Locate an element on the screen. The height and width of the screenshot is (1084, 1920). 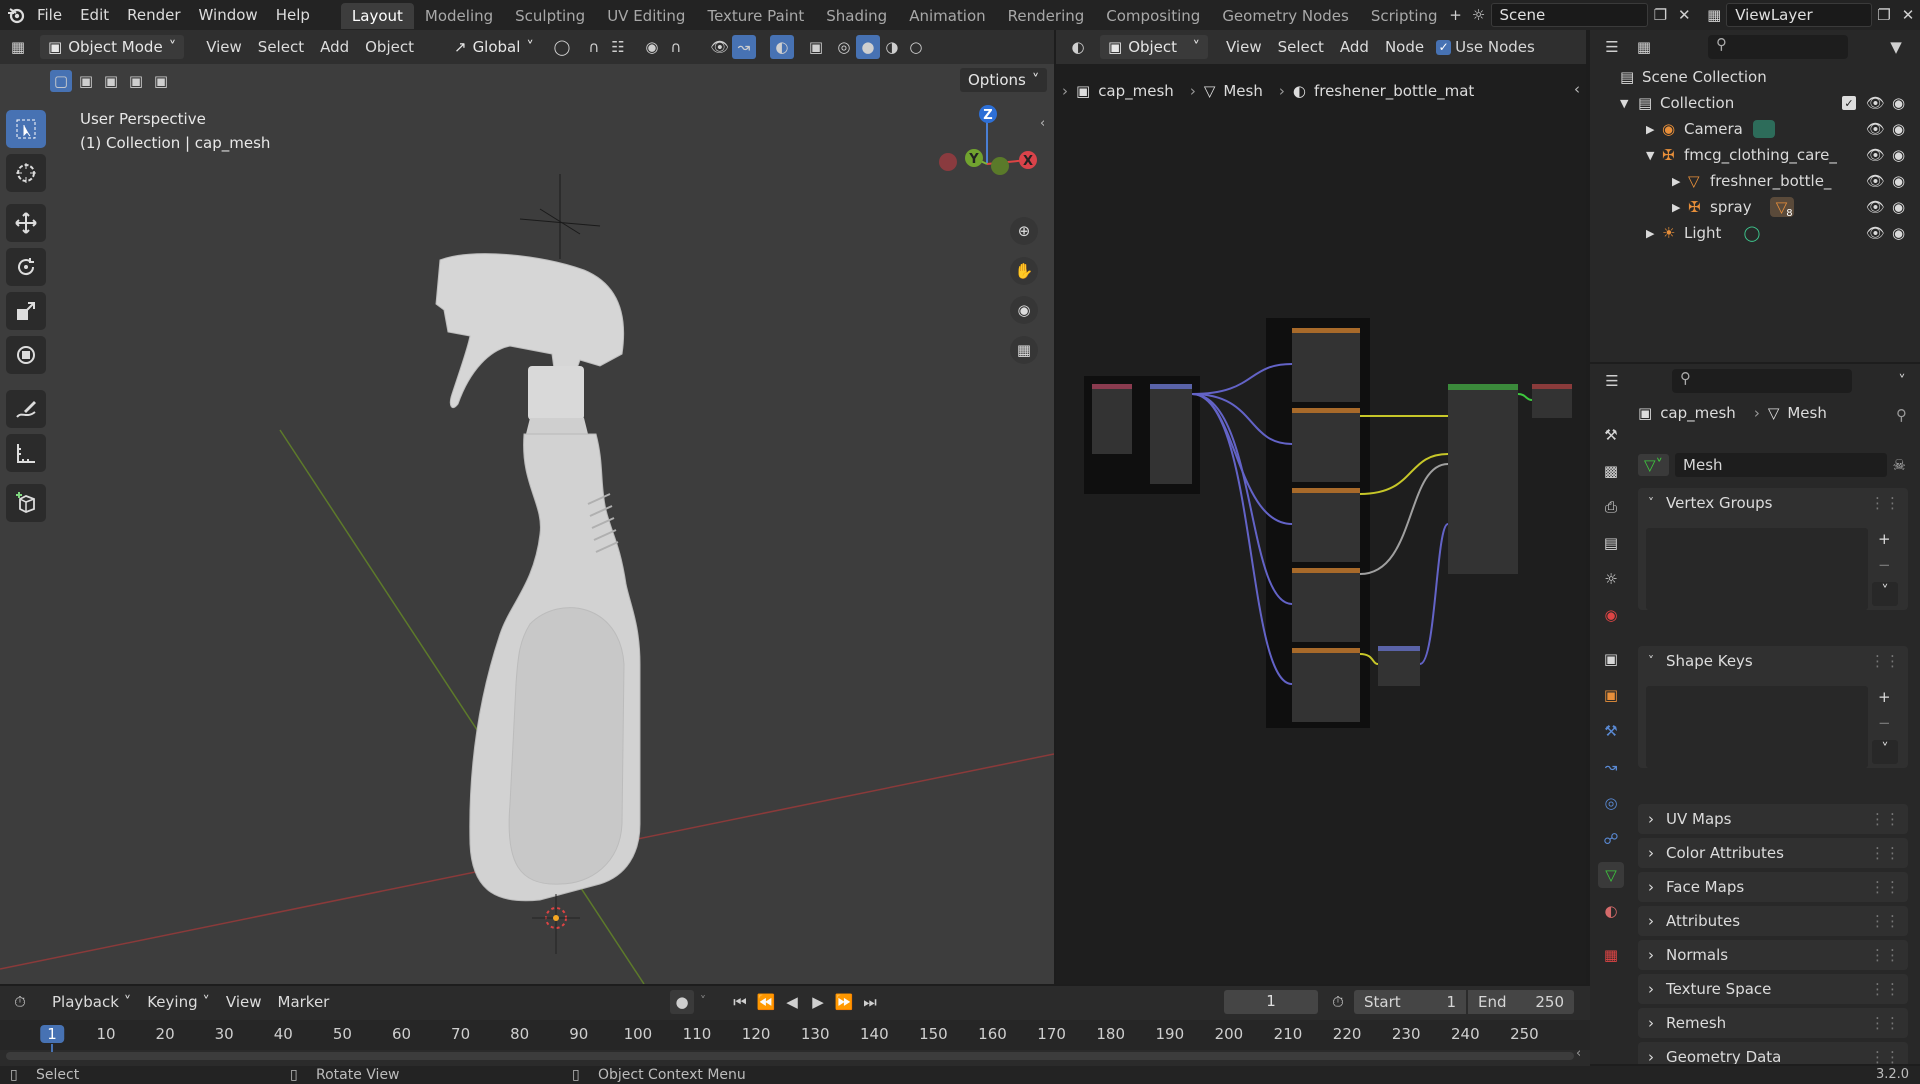
proportional-edit-icon: ◉ is located at coordinates (652, 47).